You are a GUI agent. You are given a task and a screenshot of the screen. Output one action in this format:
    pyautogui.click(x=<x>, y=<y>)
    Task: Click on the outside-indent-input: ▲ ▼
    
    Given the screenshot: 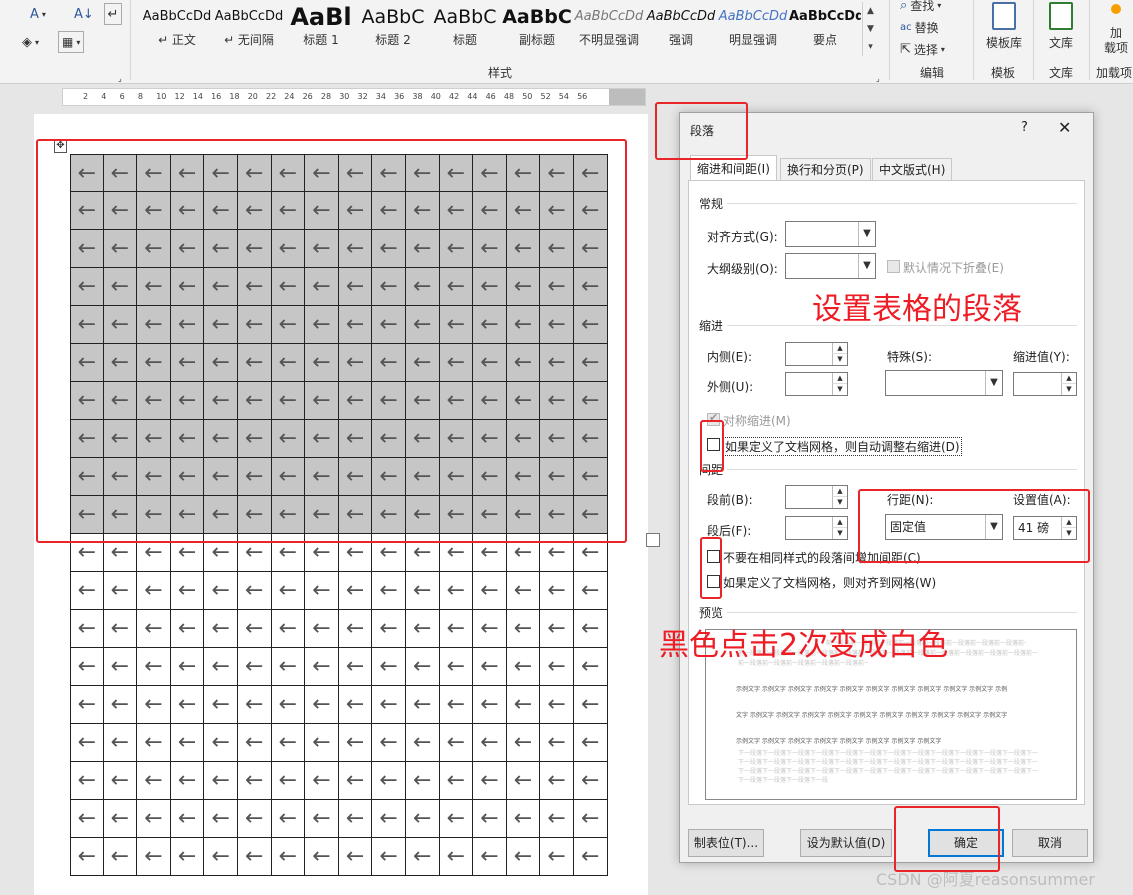 What is the action you would take?
    pyautogui.click(x=816, y=384)
    